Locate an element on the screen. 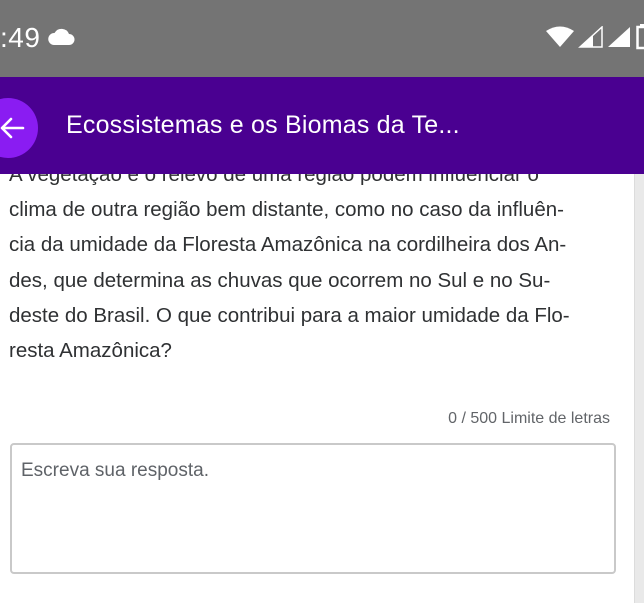 The image size is (644, 603). back-button is located at coordinates (19, 128).